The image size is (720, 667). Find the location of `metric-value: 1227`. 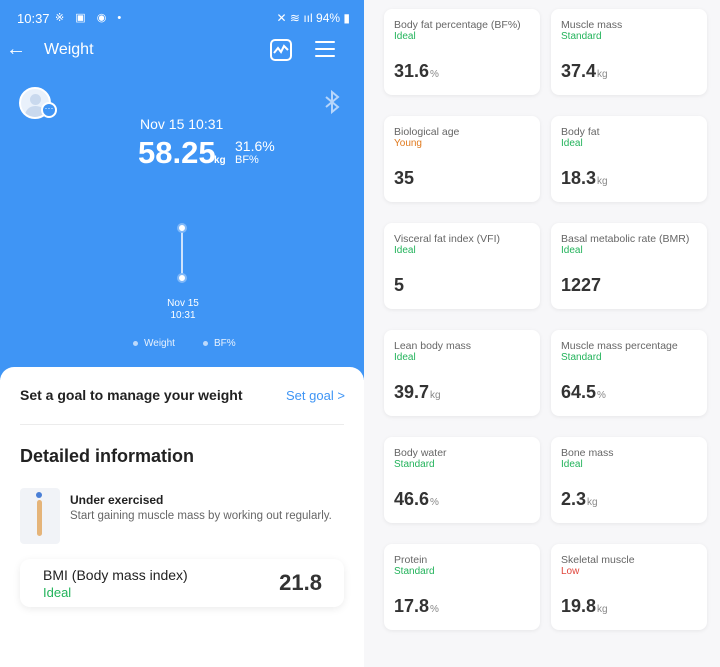

metric-value: 1227 is located at coordinates (581, 285).